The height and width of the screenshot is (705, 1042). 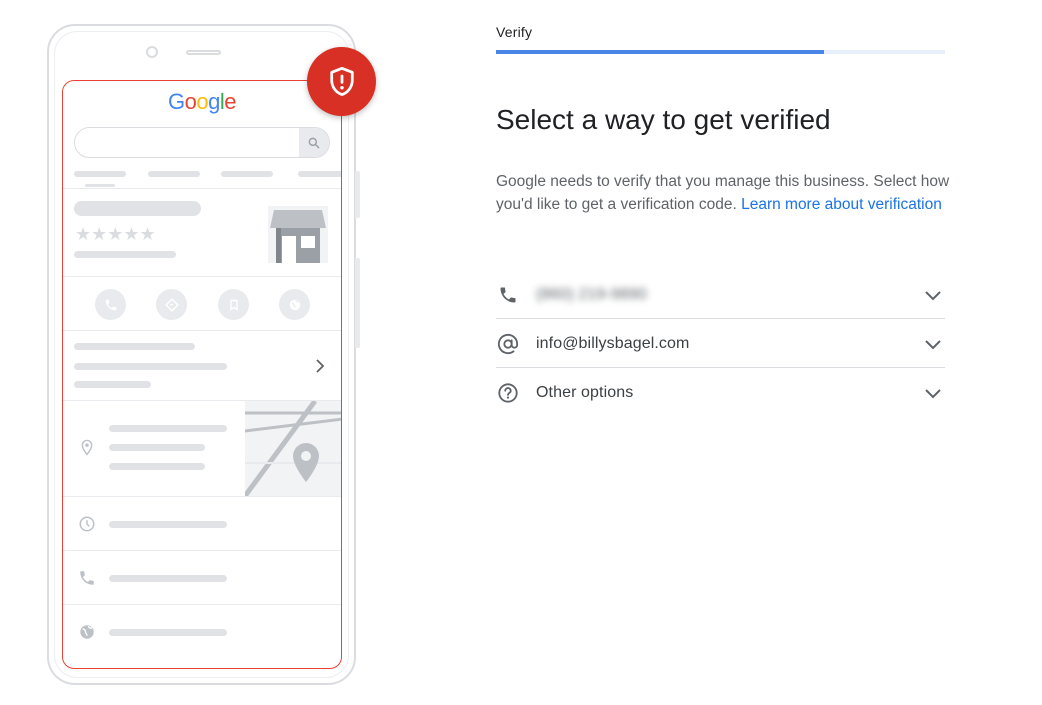 I want to click on chevron-right-icon, so click(x=320, y=366).